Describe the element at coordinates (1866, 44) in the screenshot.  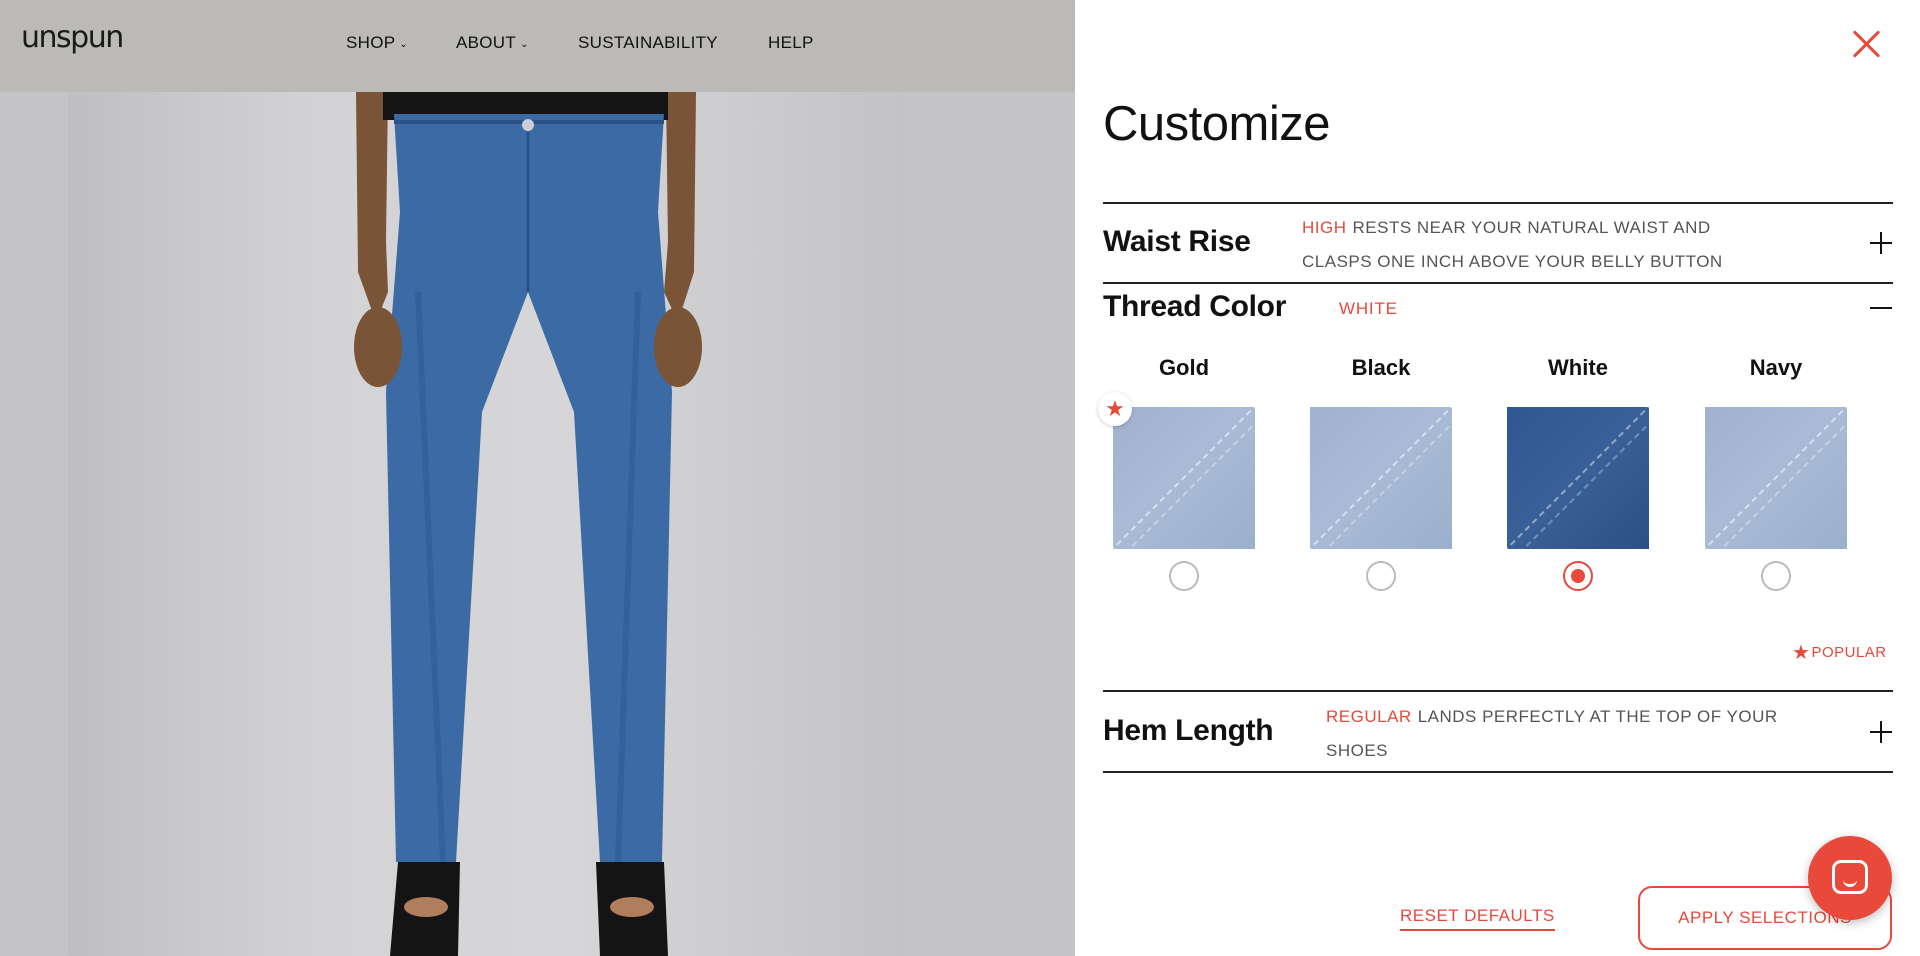
I see `close-icon` at that location.